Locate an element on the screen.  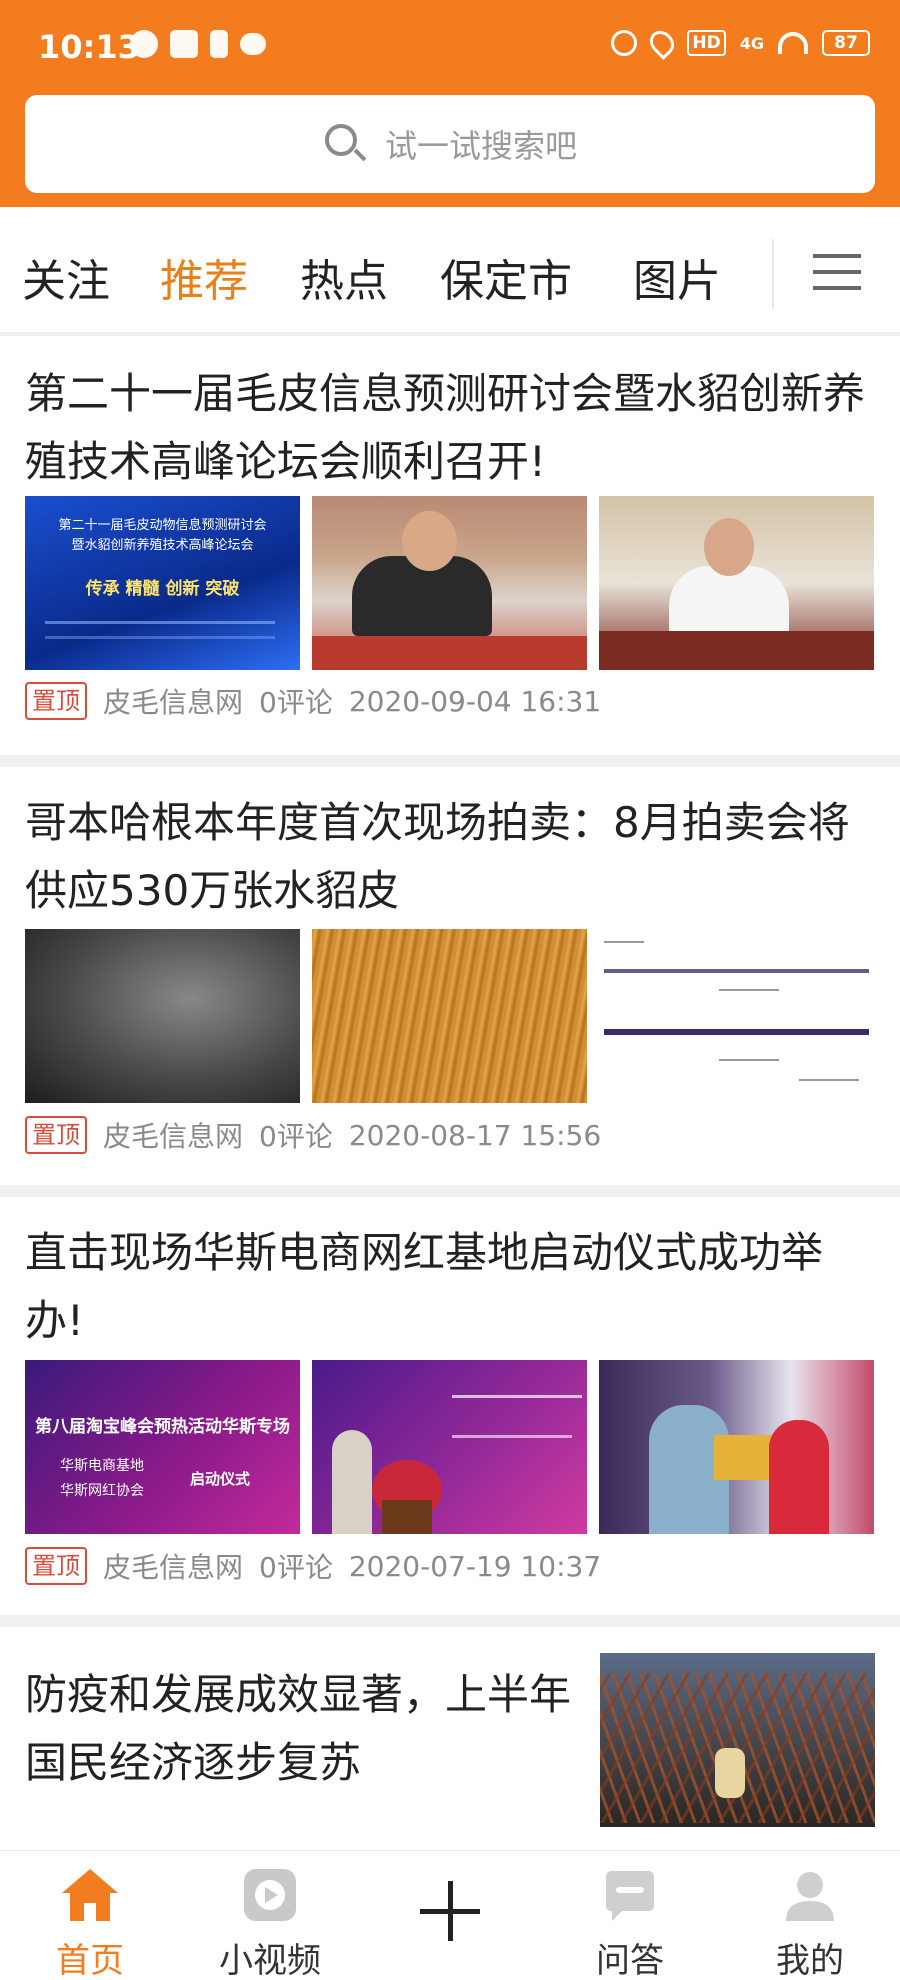
tab-follow: 关注 is located at coordinates (66, 277).